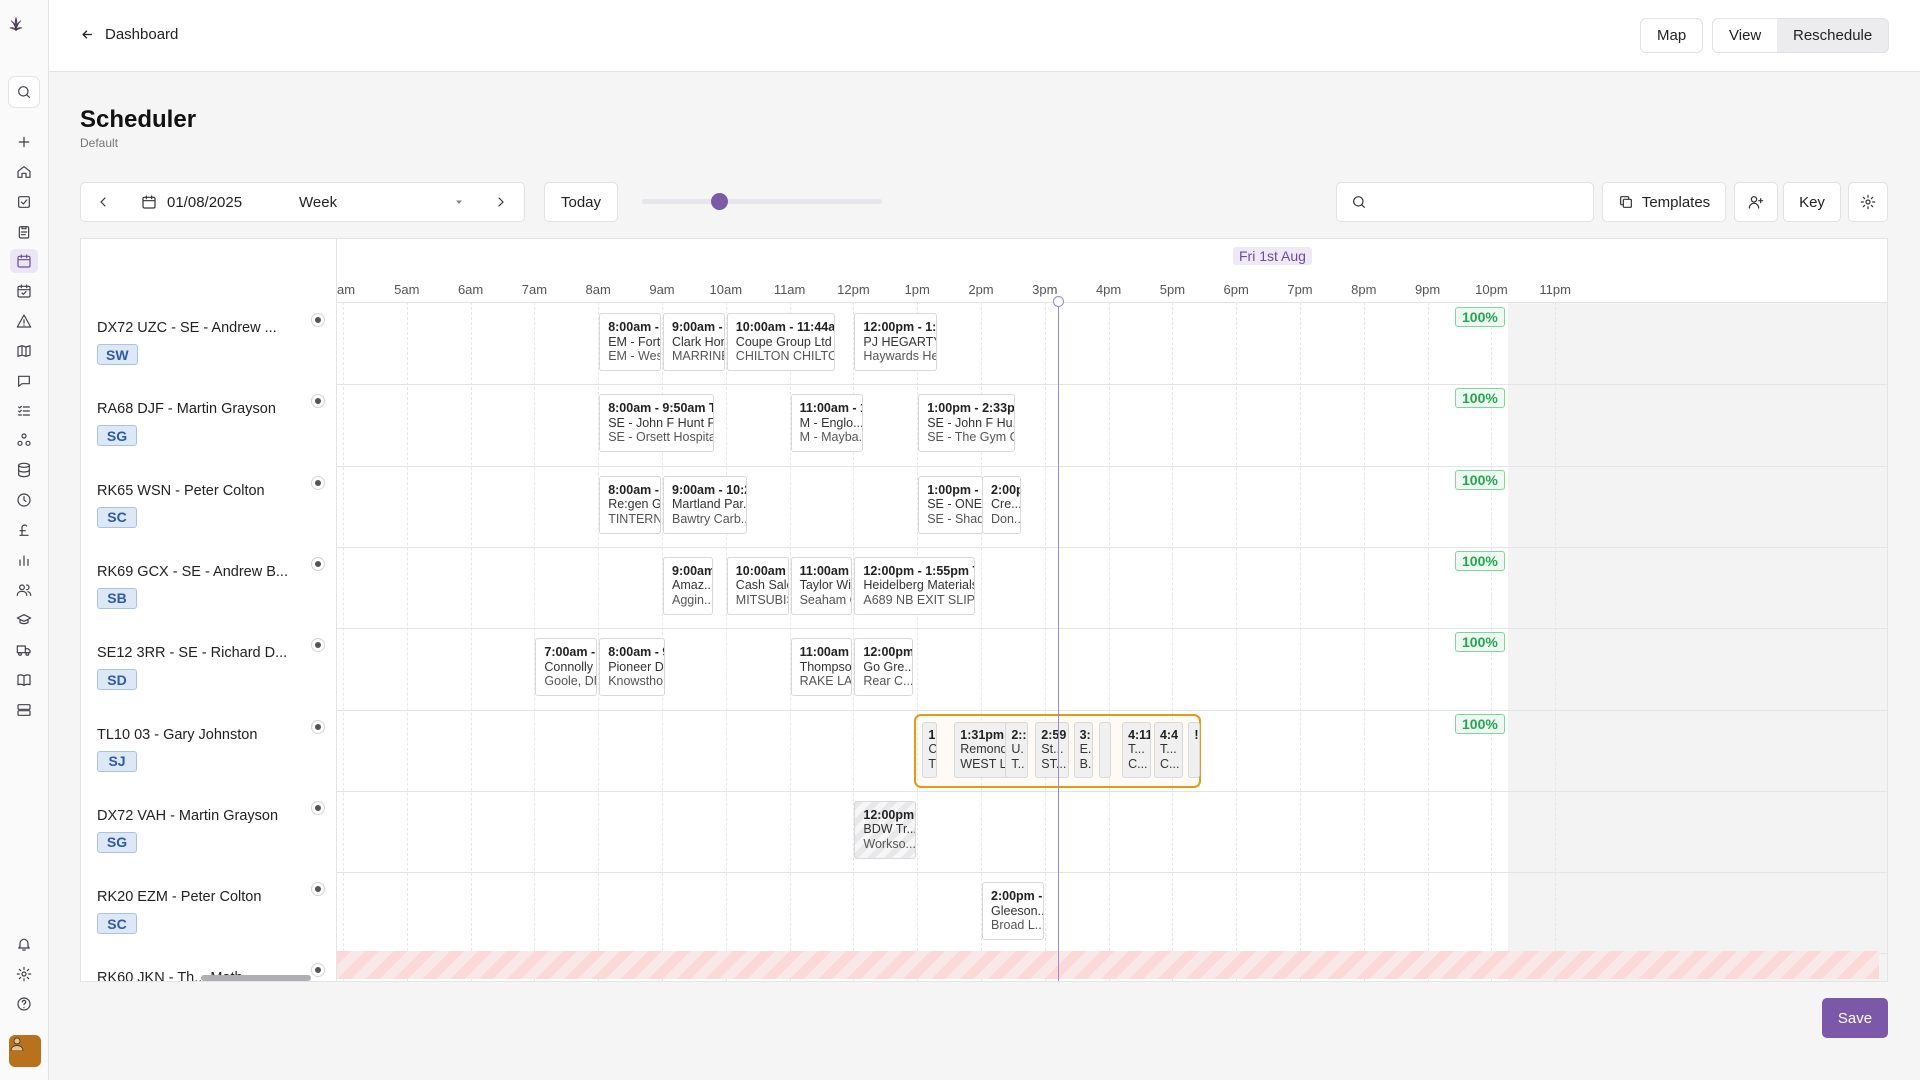 Image resolution: width=1920 pixels, height=1080 pixels. Describe the element at coordinates (25, 1051) in the screenshot. I see `user-avatar` at that location.